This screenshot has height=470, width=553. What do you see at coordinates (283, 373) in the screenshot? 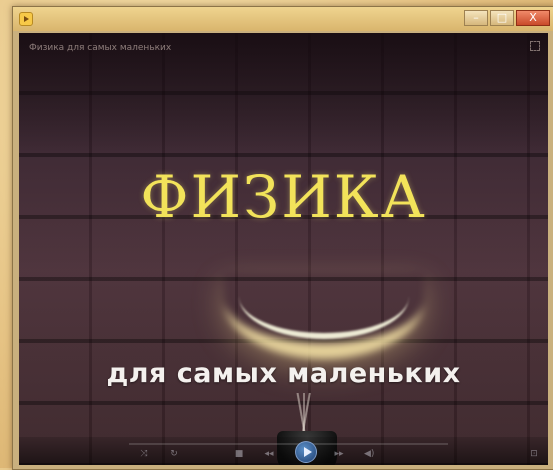
I see `video-subtitle: для самых маленьких` at bounding box center [283, 373].